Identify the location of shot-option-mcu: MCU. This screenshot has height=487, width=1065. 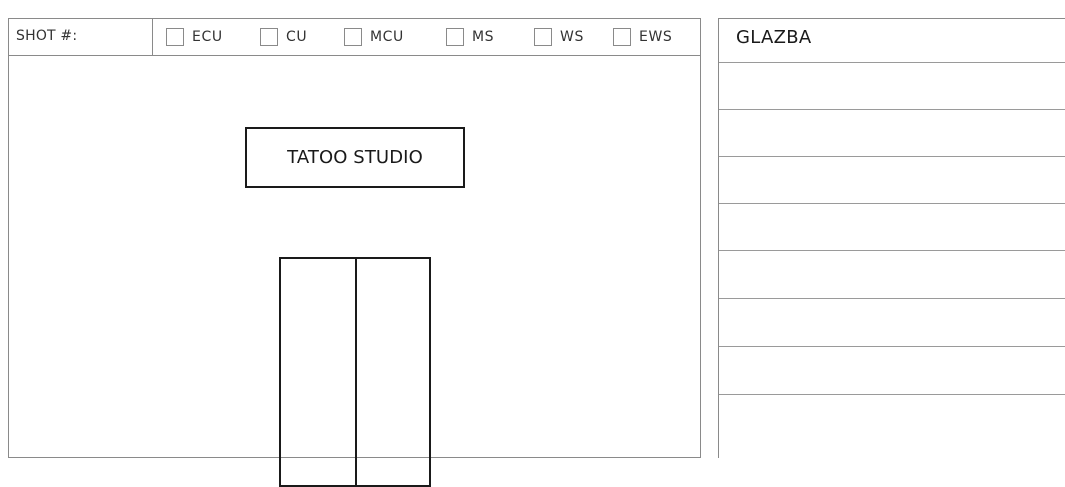
(374, 37).